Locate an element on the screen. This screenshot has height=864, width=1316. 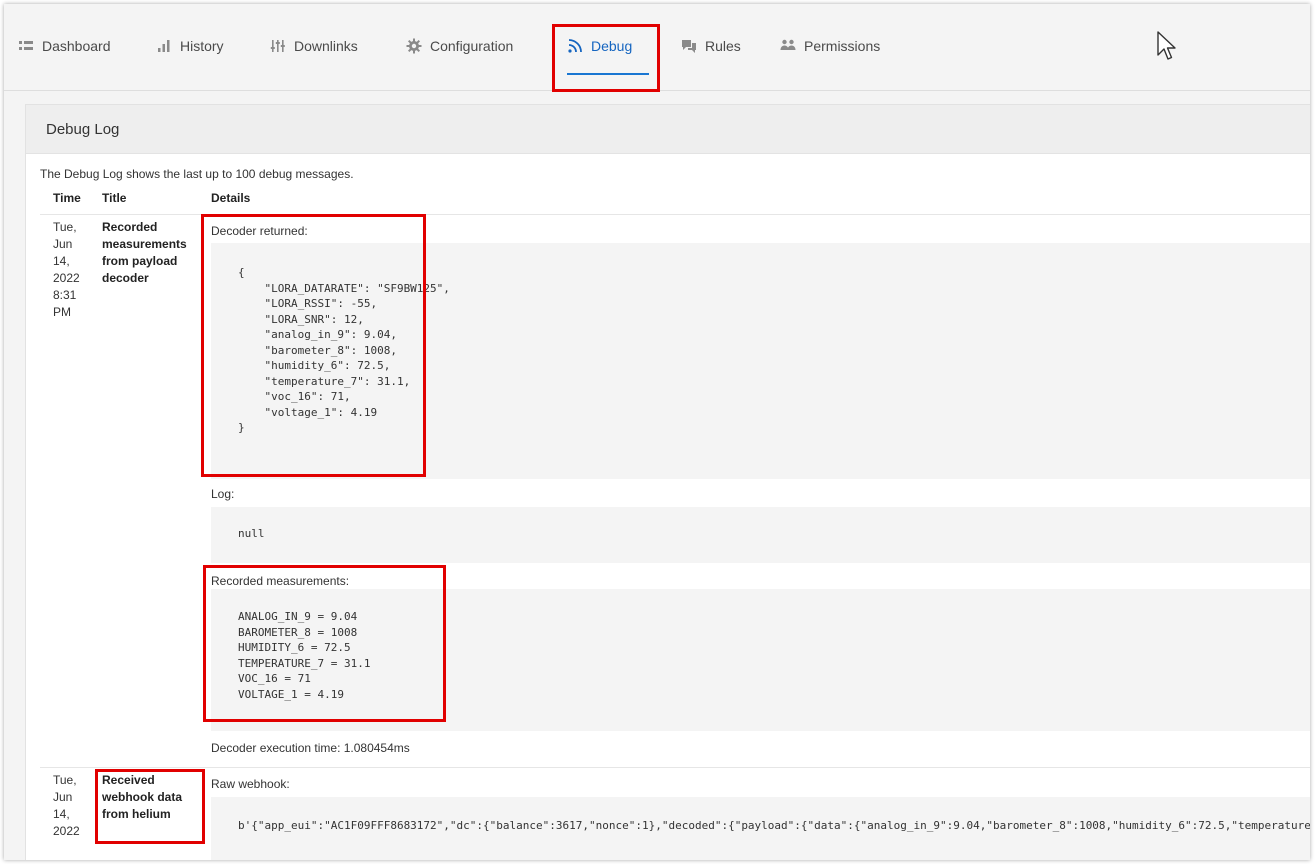
title-line: Recorded is located at coordinates (130, 227).